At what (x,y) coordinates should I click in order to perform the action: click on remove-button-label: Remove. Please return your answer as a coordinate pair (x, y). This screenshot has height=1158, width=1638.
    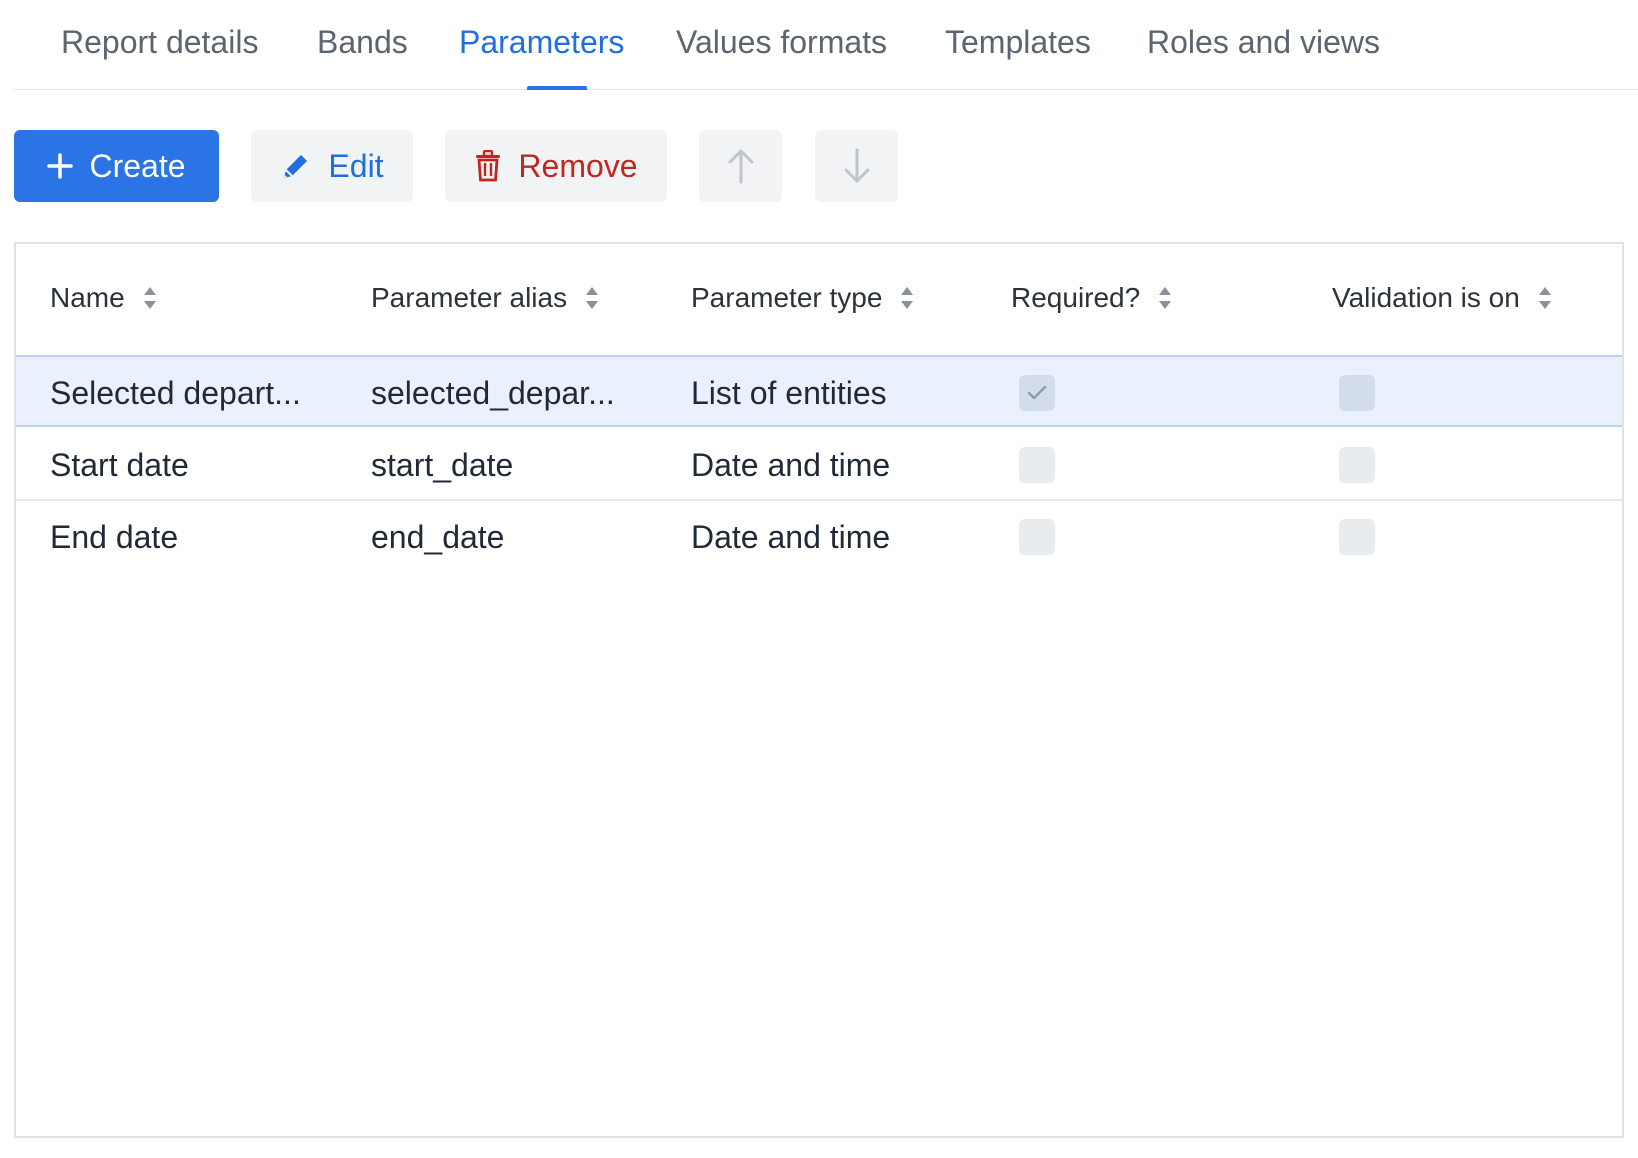
    Looking at the image, I should click on (578, 165).